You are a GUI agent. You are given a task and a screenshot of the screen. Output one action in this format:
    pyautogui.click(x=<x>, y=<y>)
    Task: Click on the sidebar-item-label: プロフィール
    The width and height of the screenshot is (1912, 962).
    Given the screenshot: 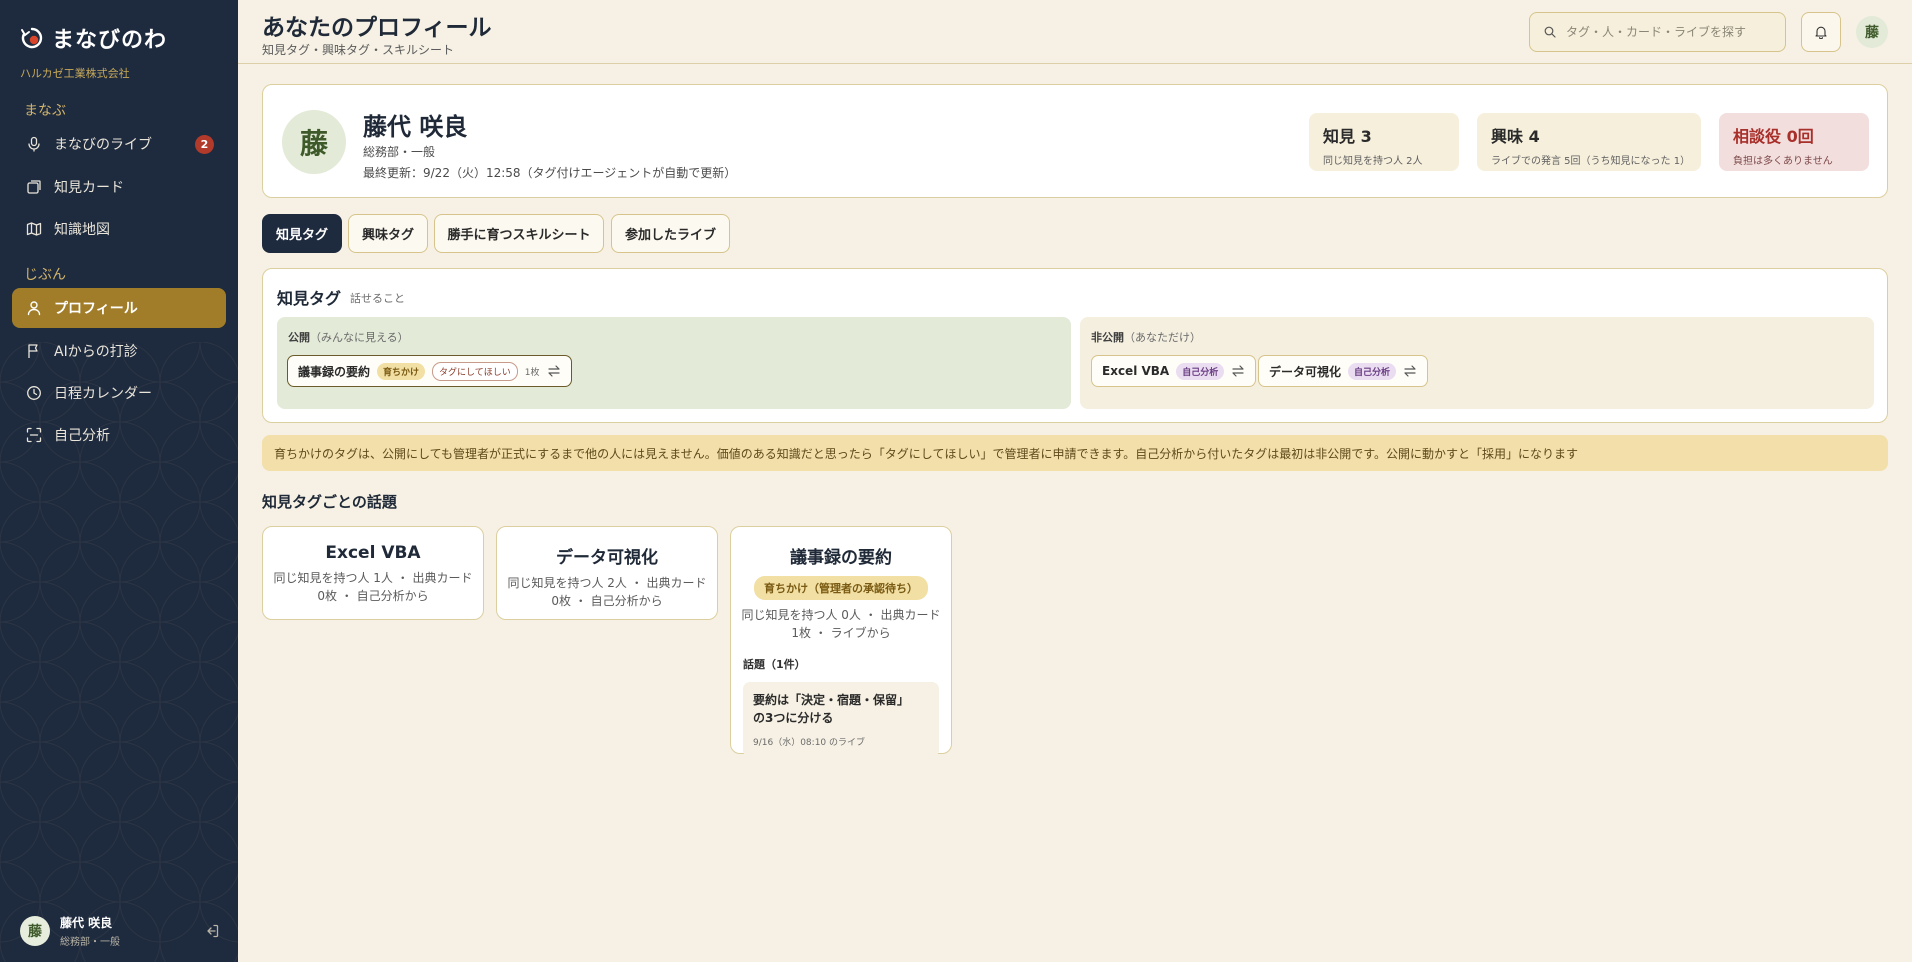 What is the action you would take?
    pyautogui.click(x=96, y=309)
    